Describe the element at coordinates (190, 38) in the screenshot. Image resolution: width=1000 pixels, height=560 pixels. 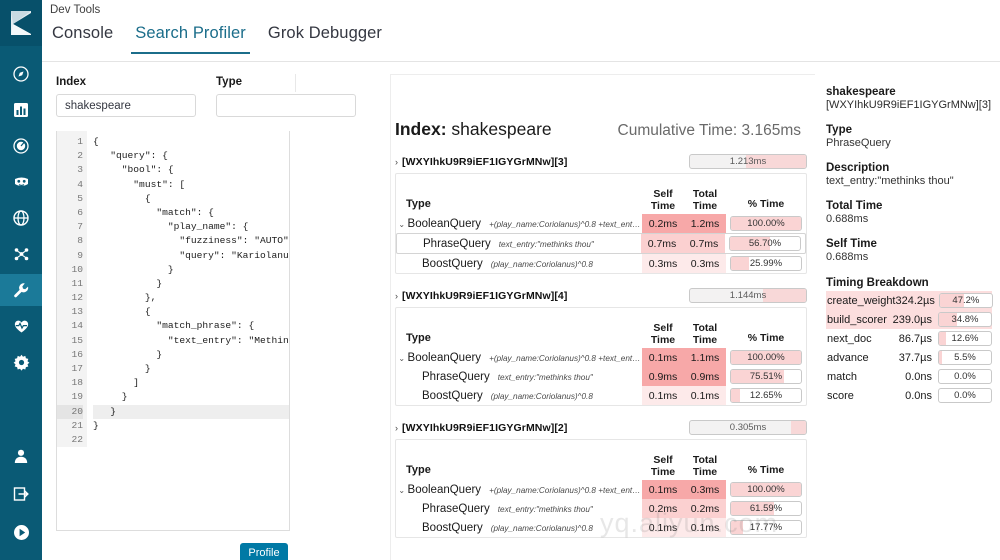
I see `tab-search-profiler: Search Profiler` at that location.